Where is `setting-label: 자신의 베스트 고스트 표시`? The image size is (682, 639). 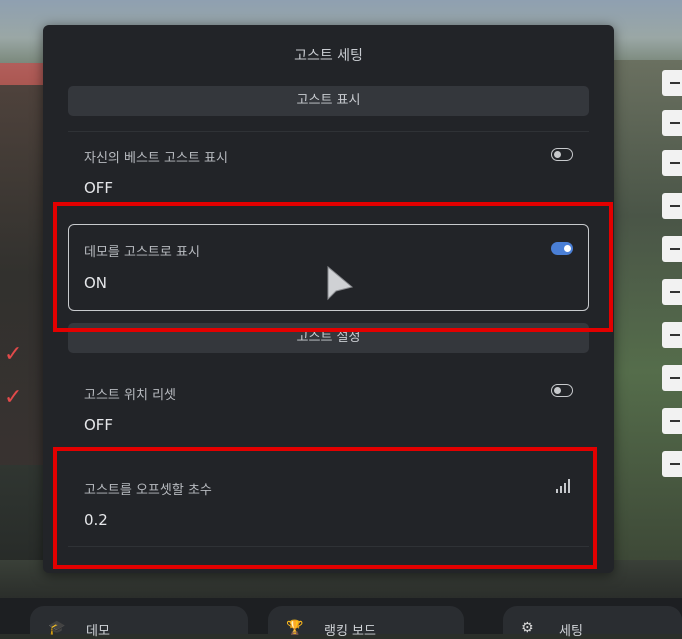
setting-label: 자신의 베스트 고스트 표시 is located at coordinates (156, 158).